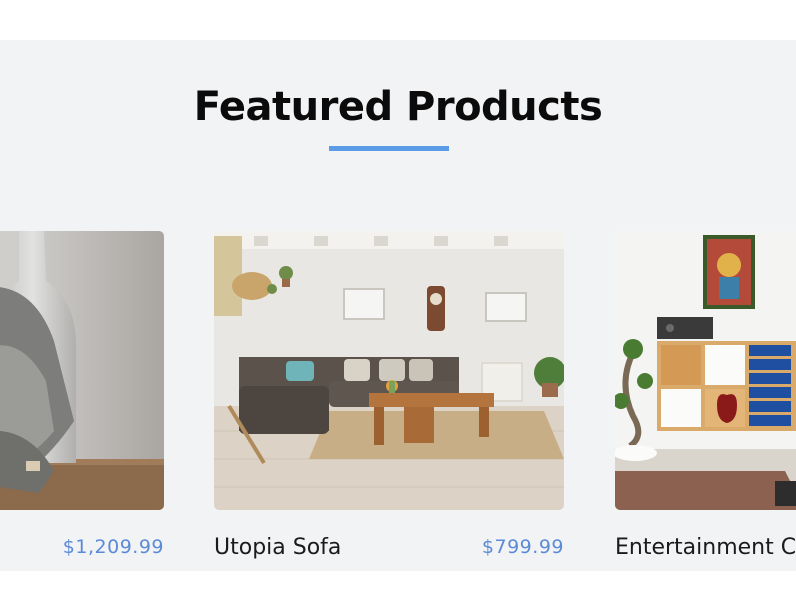 This screenshot has width=796, height=609. I want to click on product-card: Entertainment Ce, so click(705, 398).